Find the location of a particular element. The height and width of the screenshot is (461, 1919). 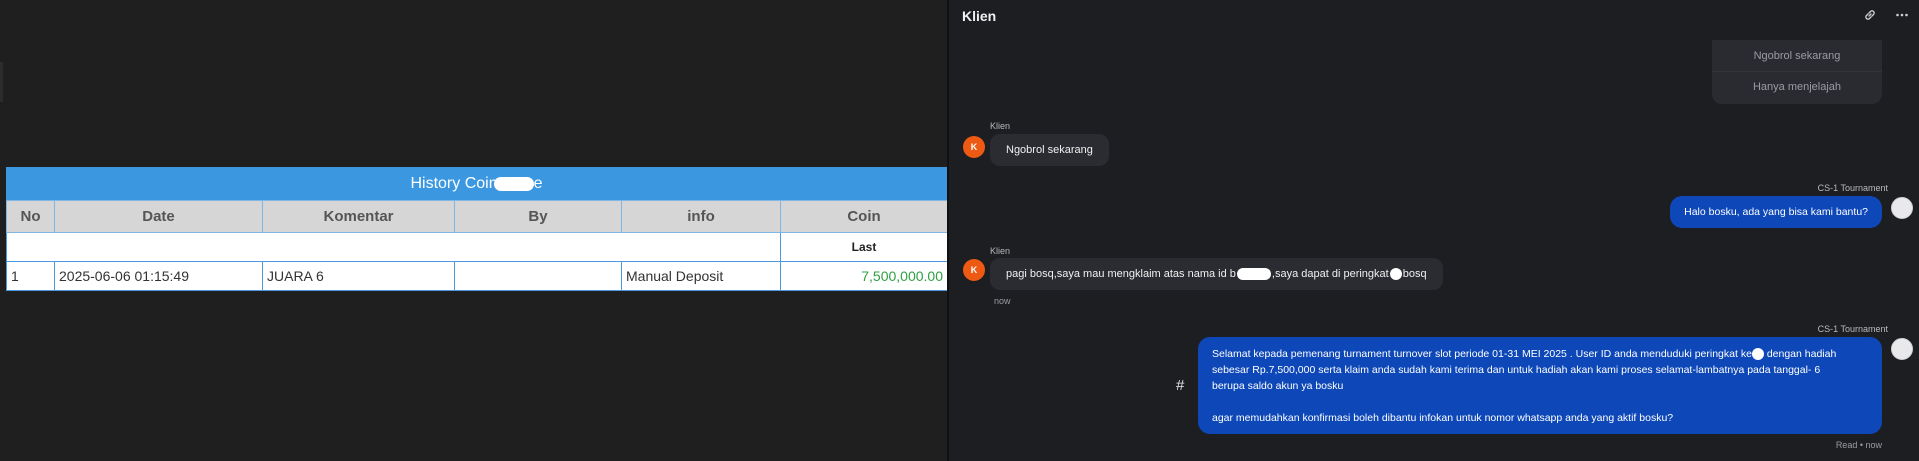

col-header-by: By is located at coordinates (538, 216).